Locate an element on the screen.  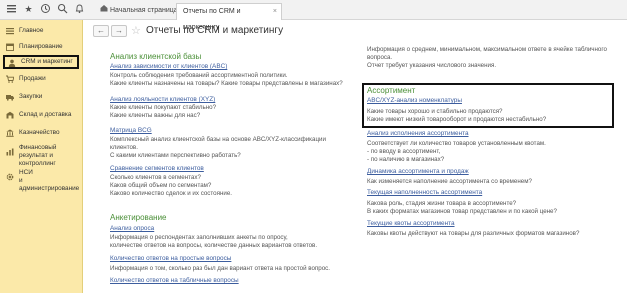
report-link-survey: Анализ опроса is located at coordinates (132, 228).